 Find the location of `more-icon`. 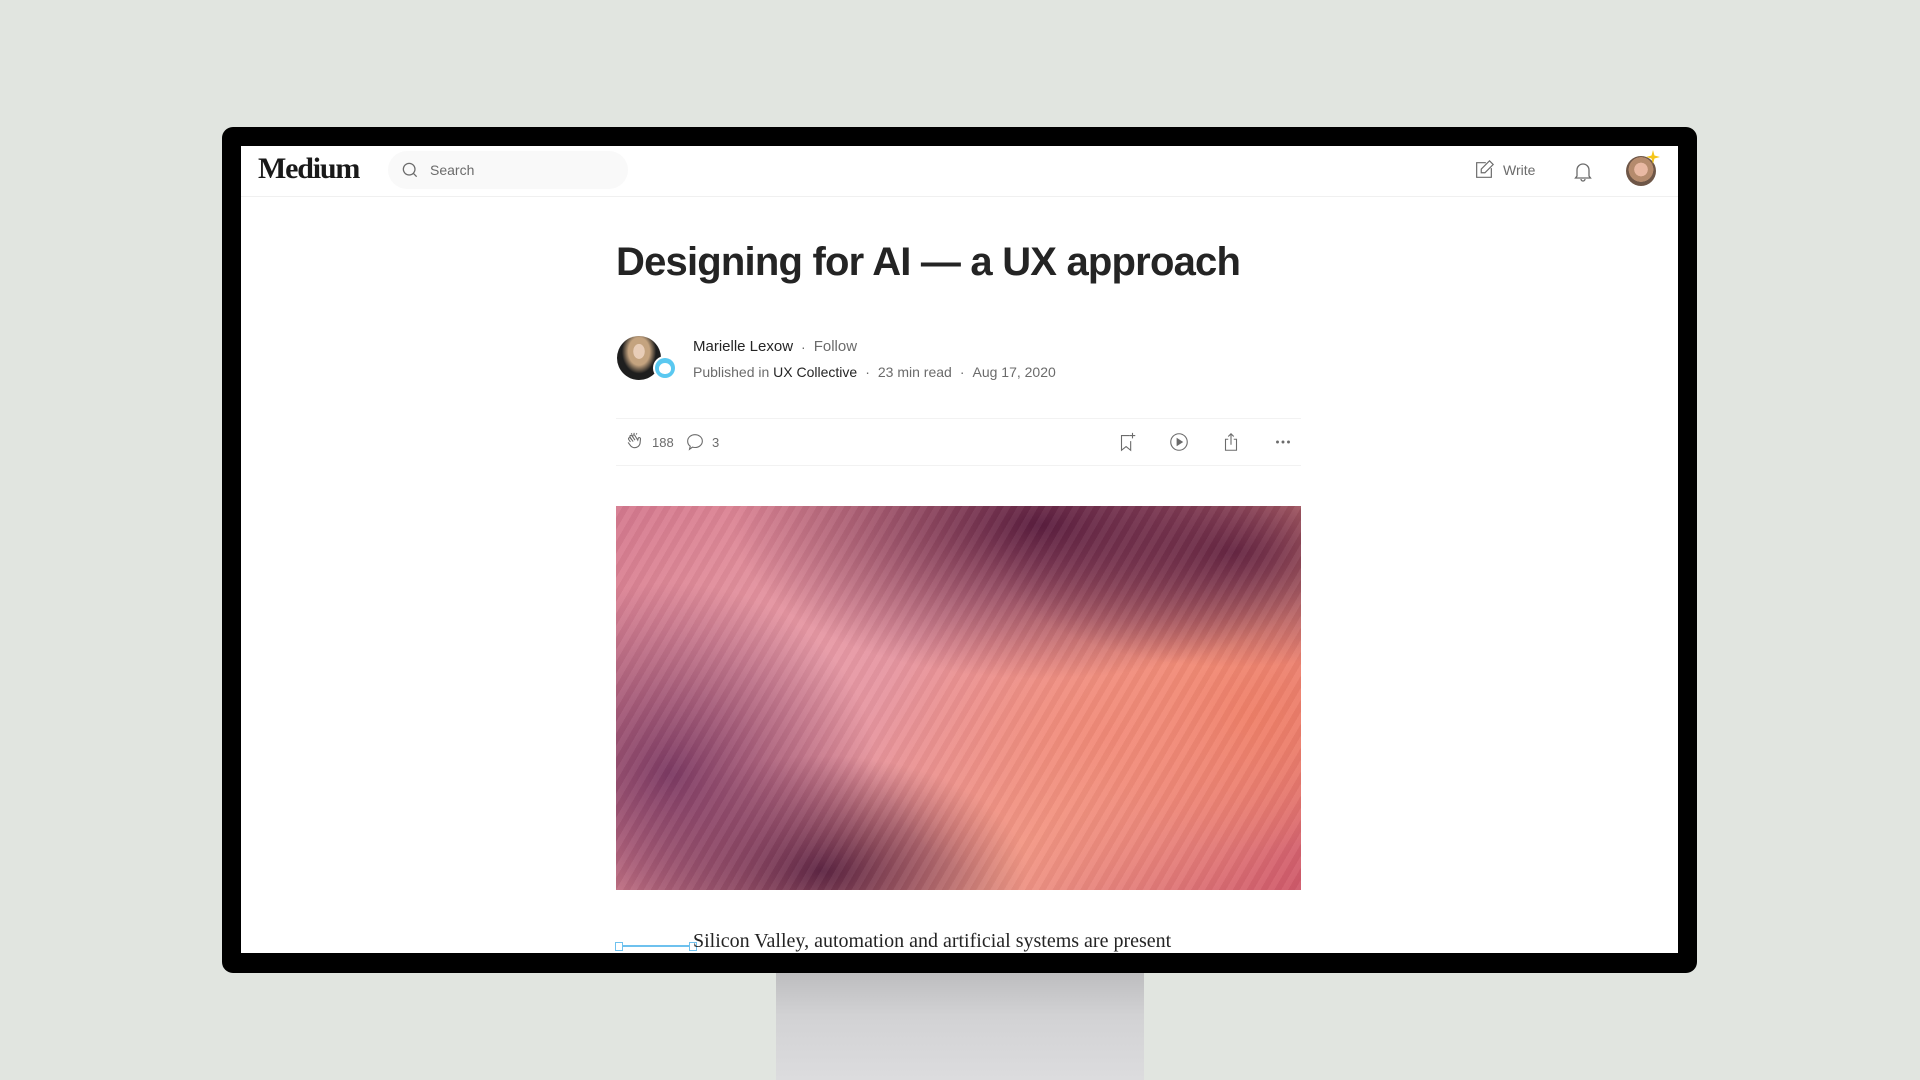

more-icon is located at coordinates (1283, 442).